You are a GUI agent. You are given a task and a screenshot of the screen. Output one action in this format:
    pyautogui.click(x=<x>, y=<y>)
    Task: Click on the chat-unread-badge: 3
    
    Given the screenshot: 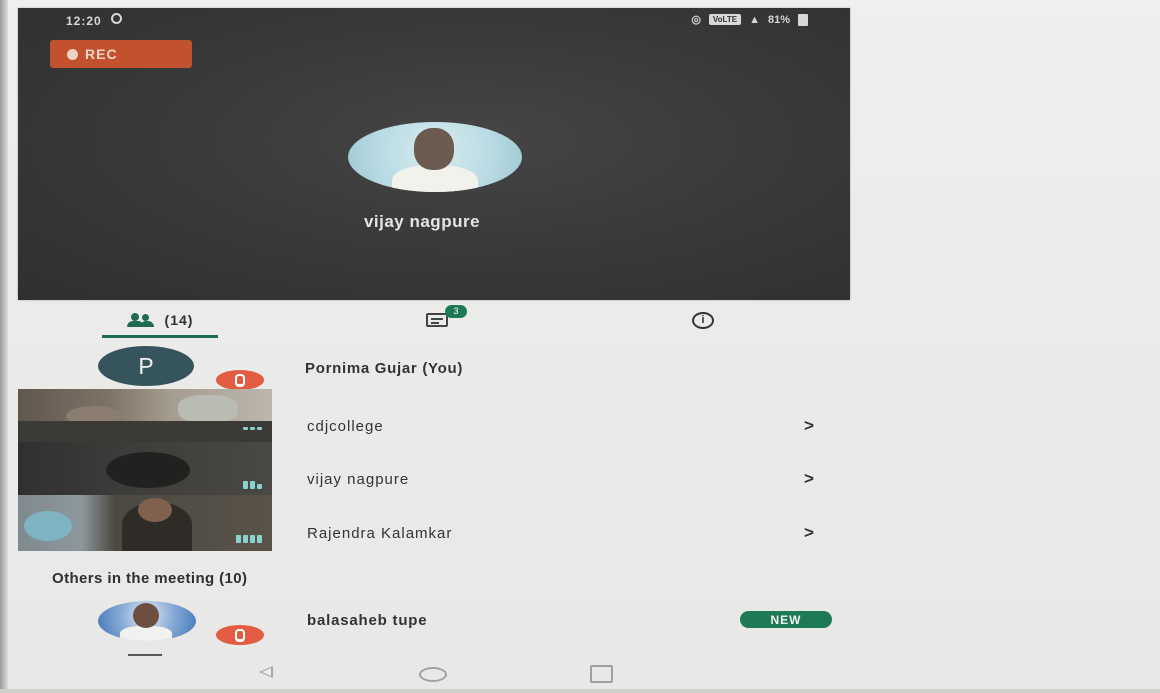 What is the action you would take?
    pyautogui.click(x=456, y=311)
    